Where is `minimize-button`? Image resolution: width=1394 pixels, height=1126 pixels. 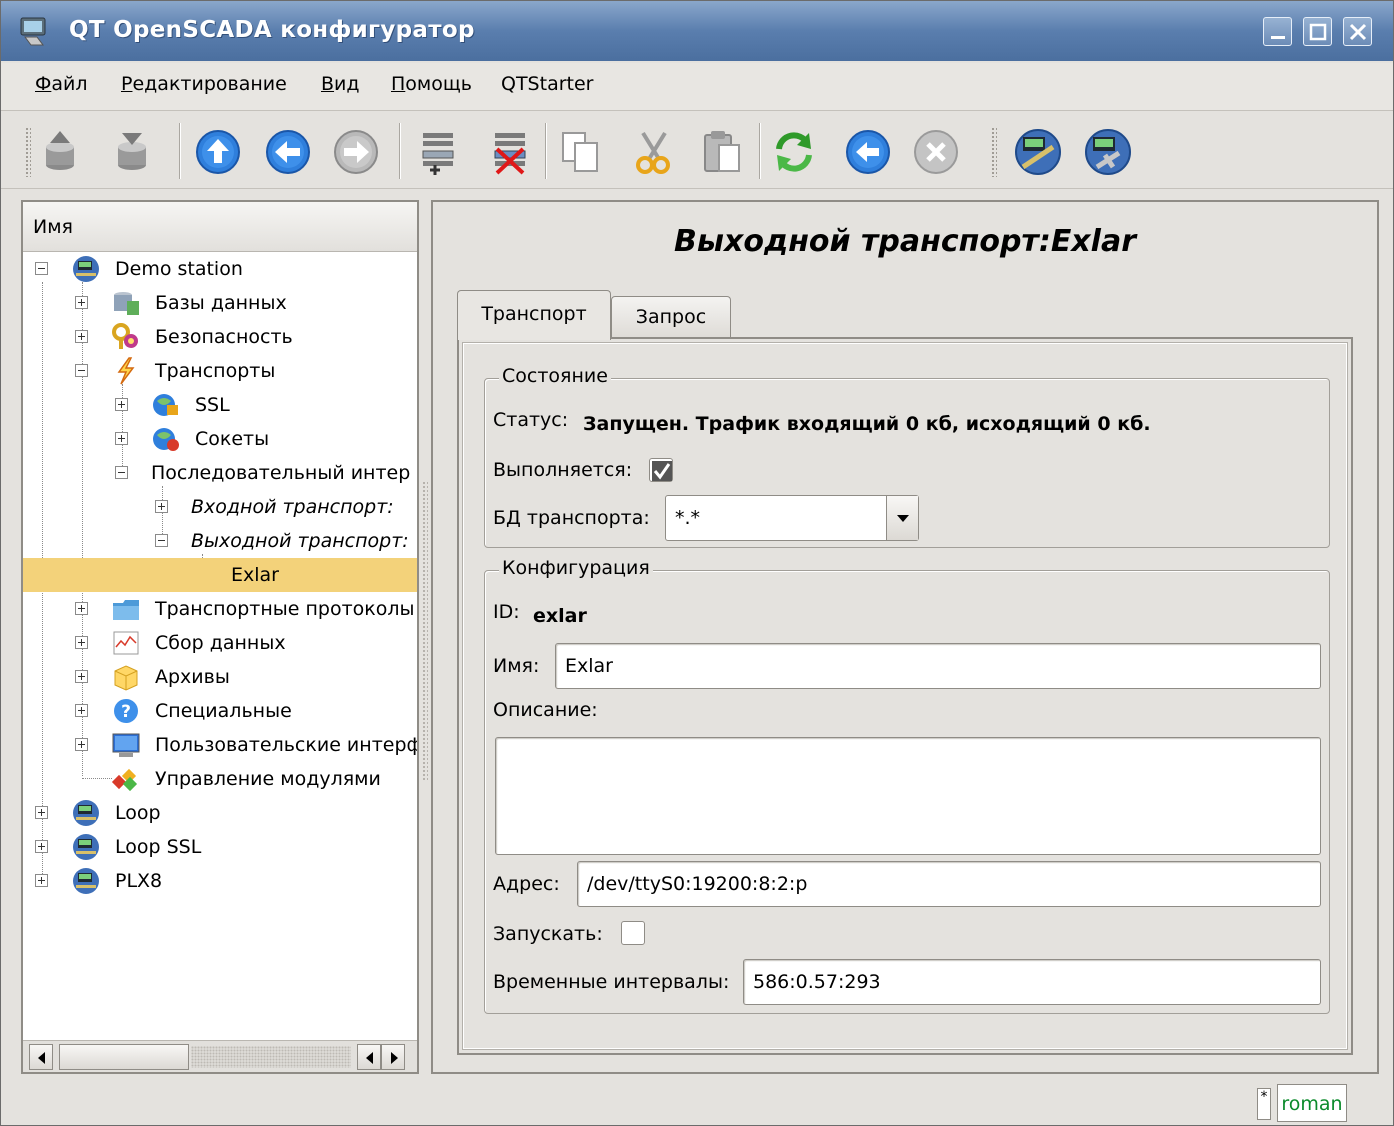 minimize-button is located at coordinates (1277, 31).